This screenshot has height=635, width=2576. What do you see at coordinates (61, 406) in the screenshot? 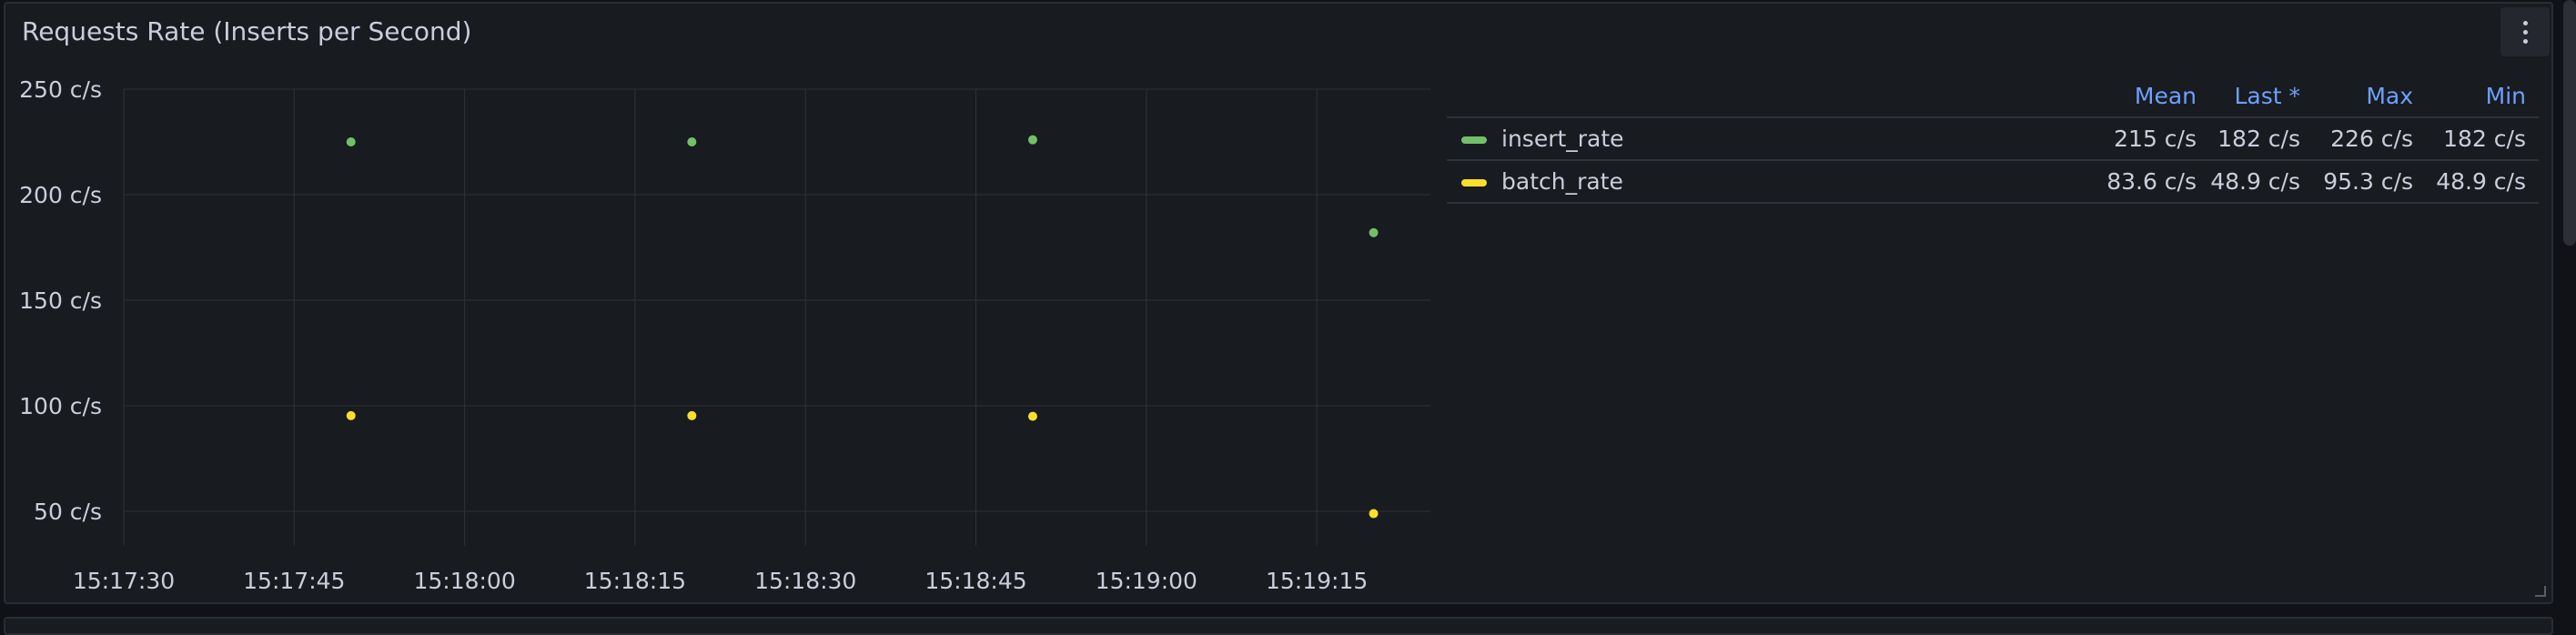
I see `y-tick-label: 100 c/s` at bounding box center [61, 406].